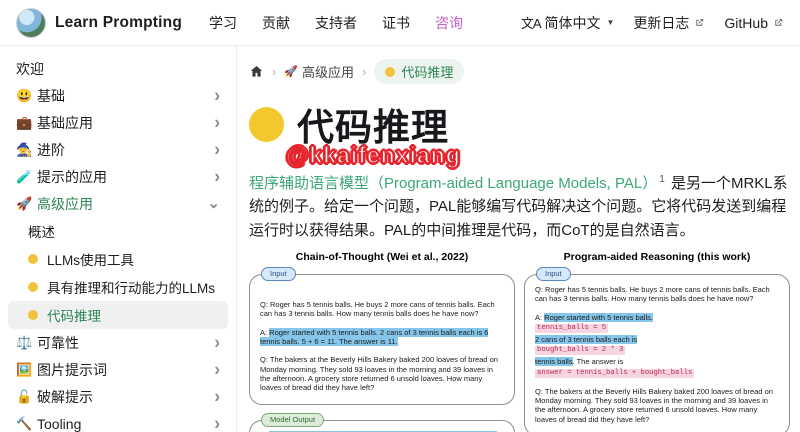  I want to click on scales-emoji-icon: ⚖️, so click(24, 342).